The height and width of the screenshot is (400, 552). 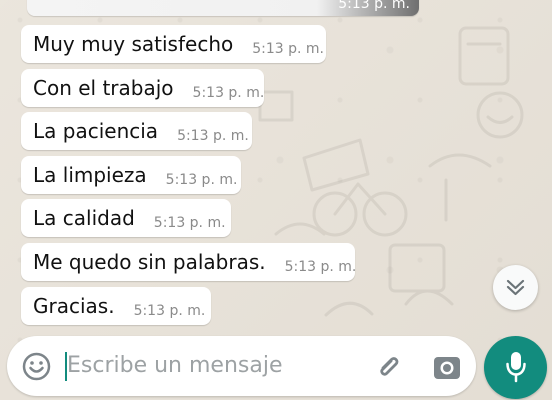 What do you see at coordinates (175, 365) in the screenshot?
I see `message-input-placeholder: Escribe un mensaje` at bounding box center [175, 365].